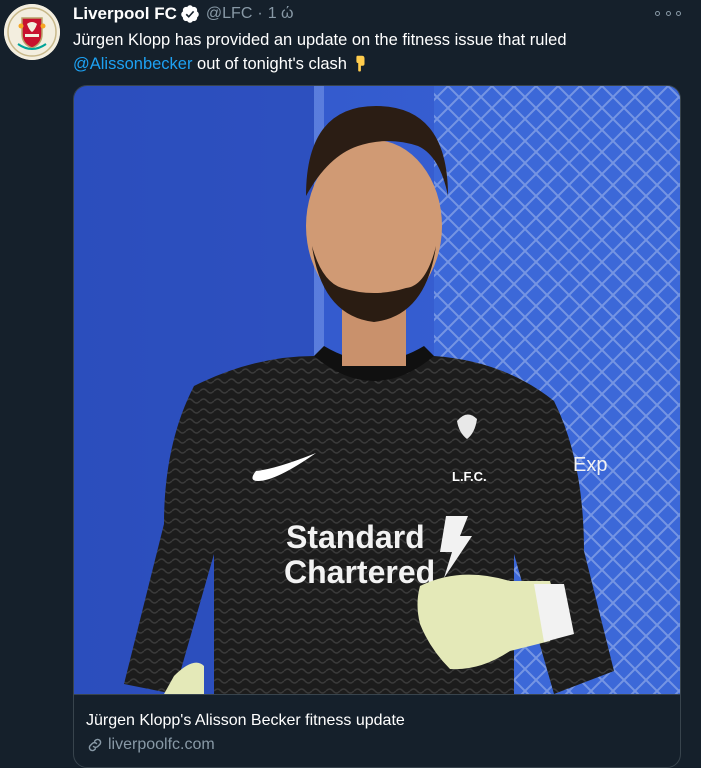  What do you see at coordinates (377, 694) in the screenshot?
I see `card-separator` at bounding box center [377, 694].